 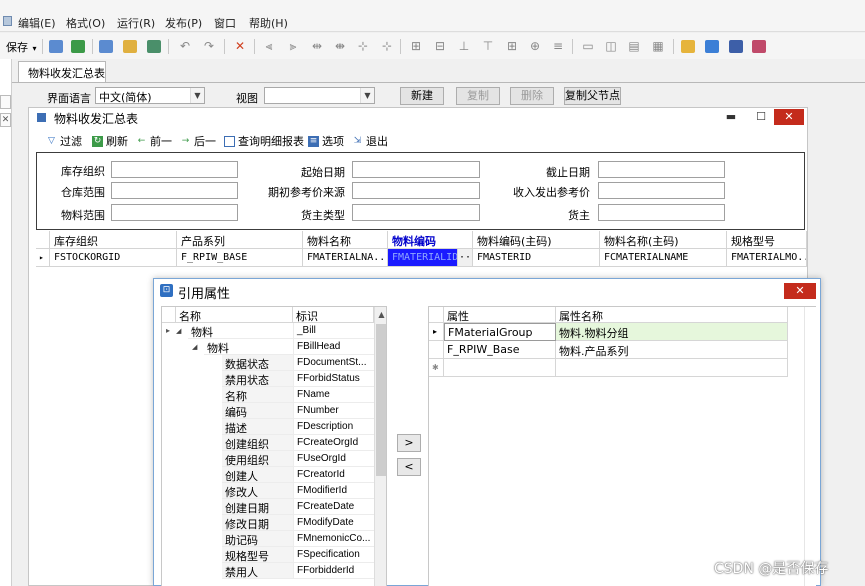 I want to click on options-button: ≡ 选项, so click(x=326, y=141).